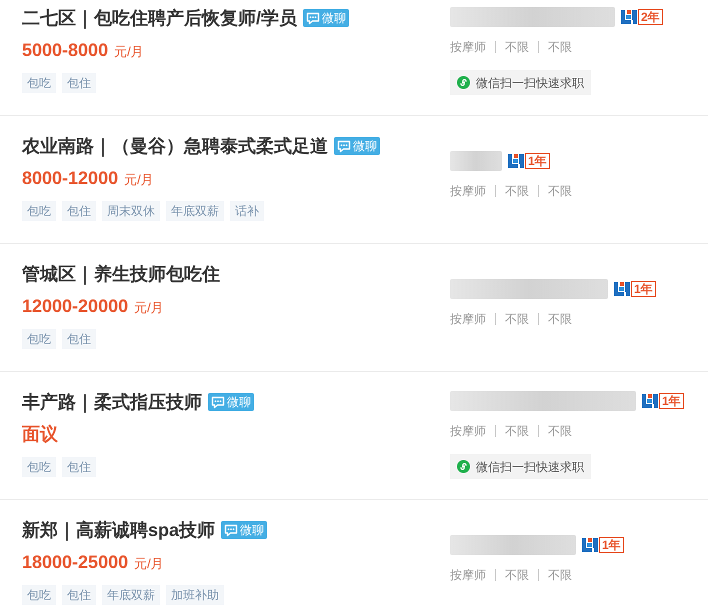 This screenshot has width=708, height=609. I want to click on salary: 18000-25000, so click(75, 562).